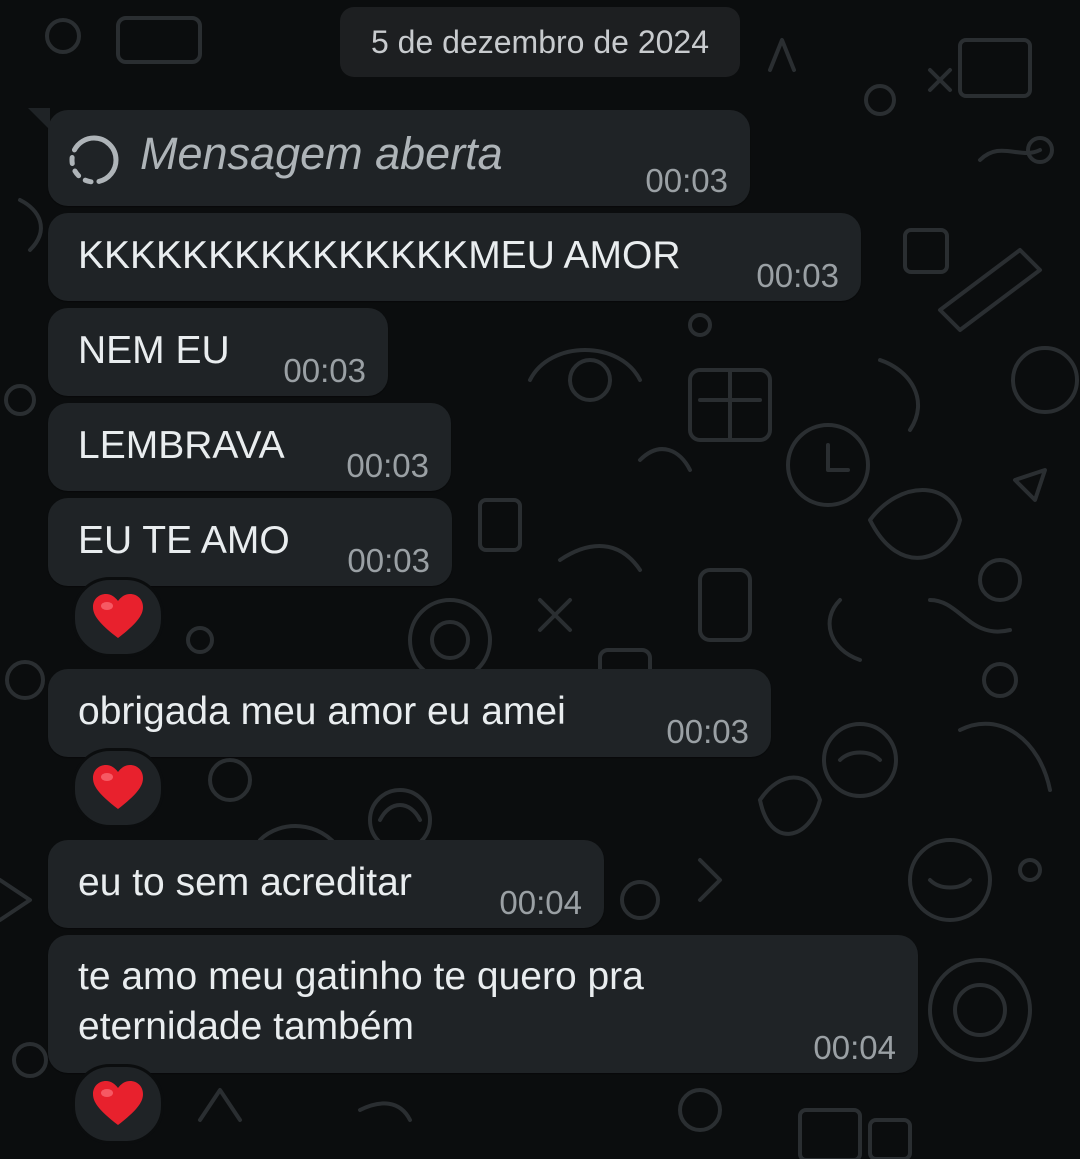 The image size is (1080, 1159). What do you see at coordinates (181, 445) in the screenshot?
I see `message-text: LEMBRAVA` at bounding box center [181, 445].